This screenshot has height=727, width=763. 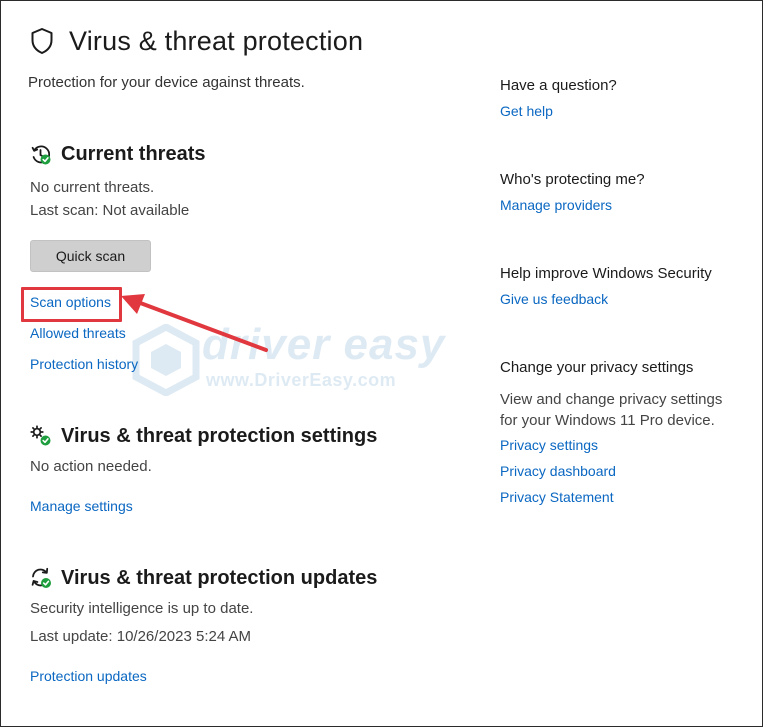 What do you see at coordinates (142, 608) in the screenshot?
I see `updates-status: Security intelligence is up to date.` at bounding box center [142, 608].